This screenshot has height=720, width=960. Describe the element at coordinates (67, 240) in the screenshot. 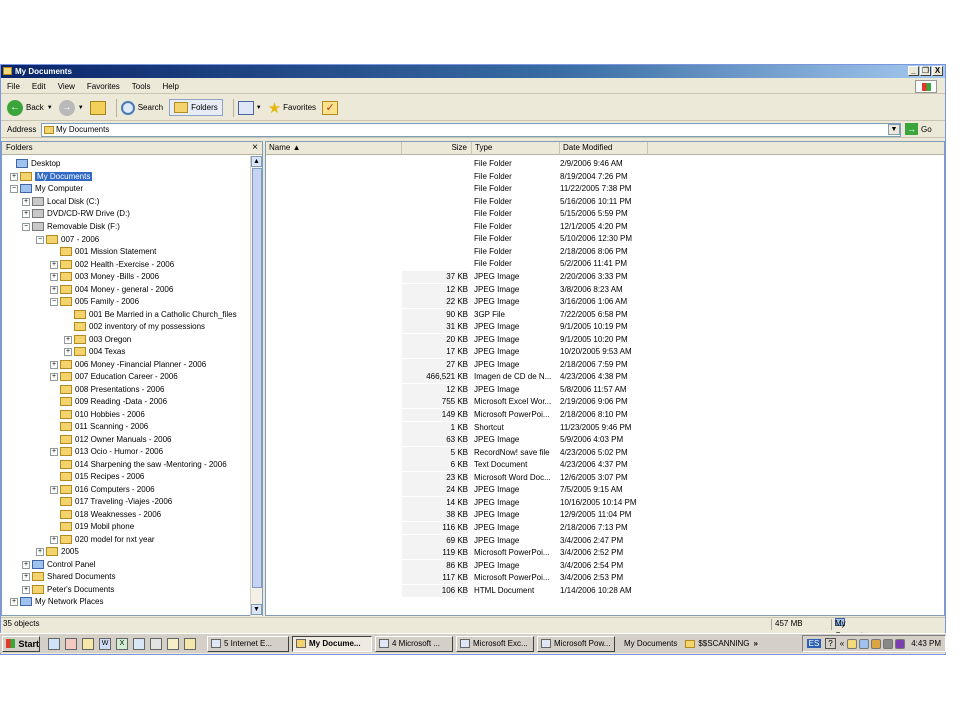

I see `tree-item: − 007 - 2006` at that location.